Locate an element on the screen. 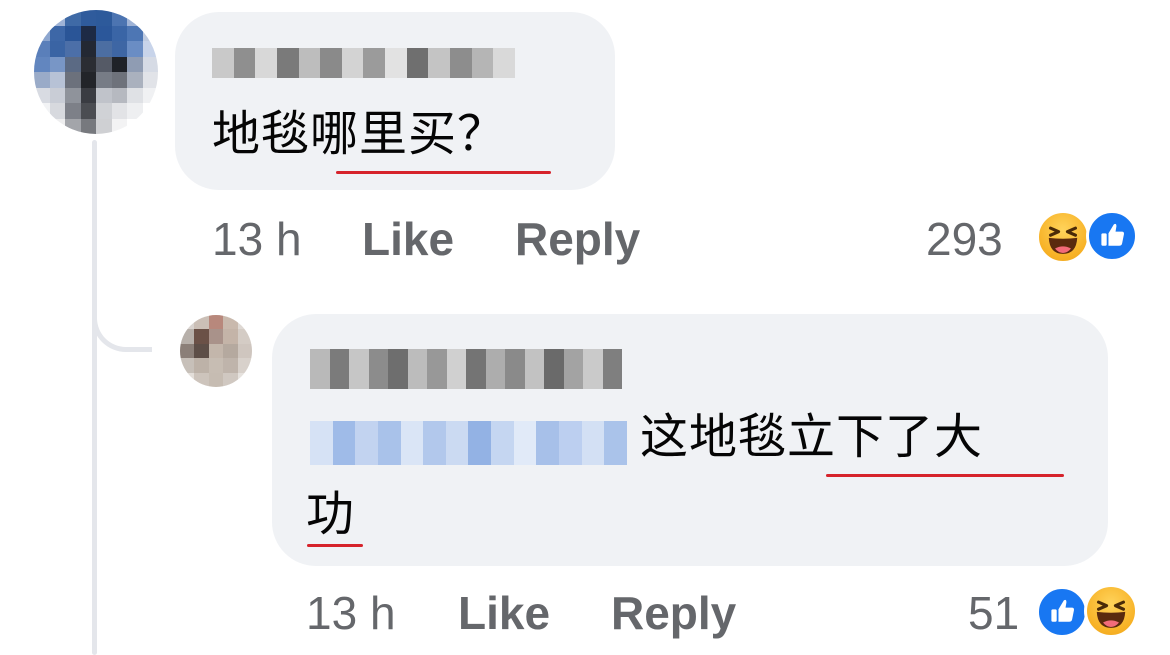 This screenshot has width=1170, height=655. comment-bubble is located at coordinates (395, 101).